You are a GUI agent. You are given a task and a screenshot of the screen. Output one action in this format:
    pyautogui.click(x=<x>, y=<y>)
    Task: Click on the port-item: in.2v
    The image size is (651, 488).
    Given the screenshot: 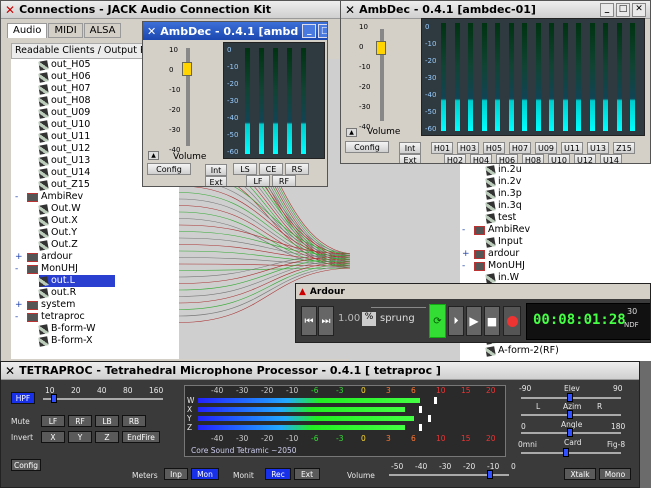 What is the action you would take?
    pyautogui.click(x=503, y=182)
    